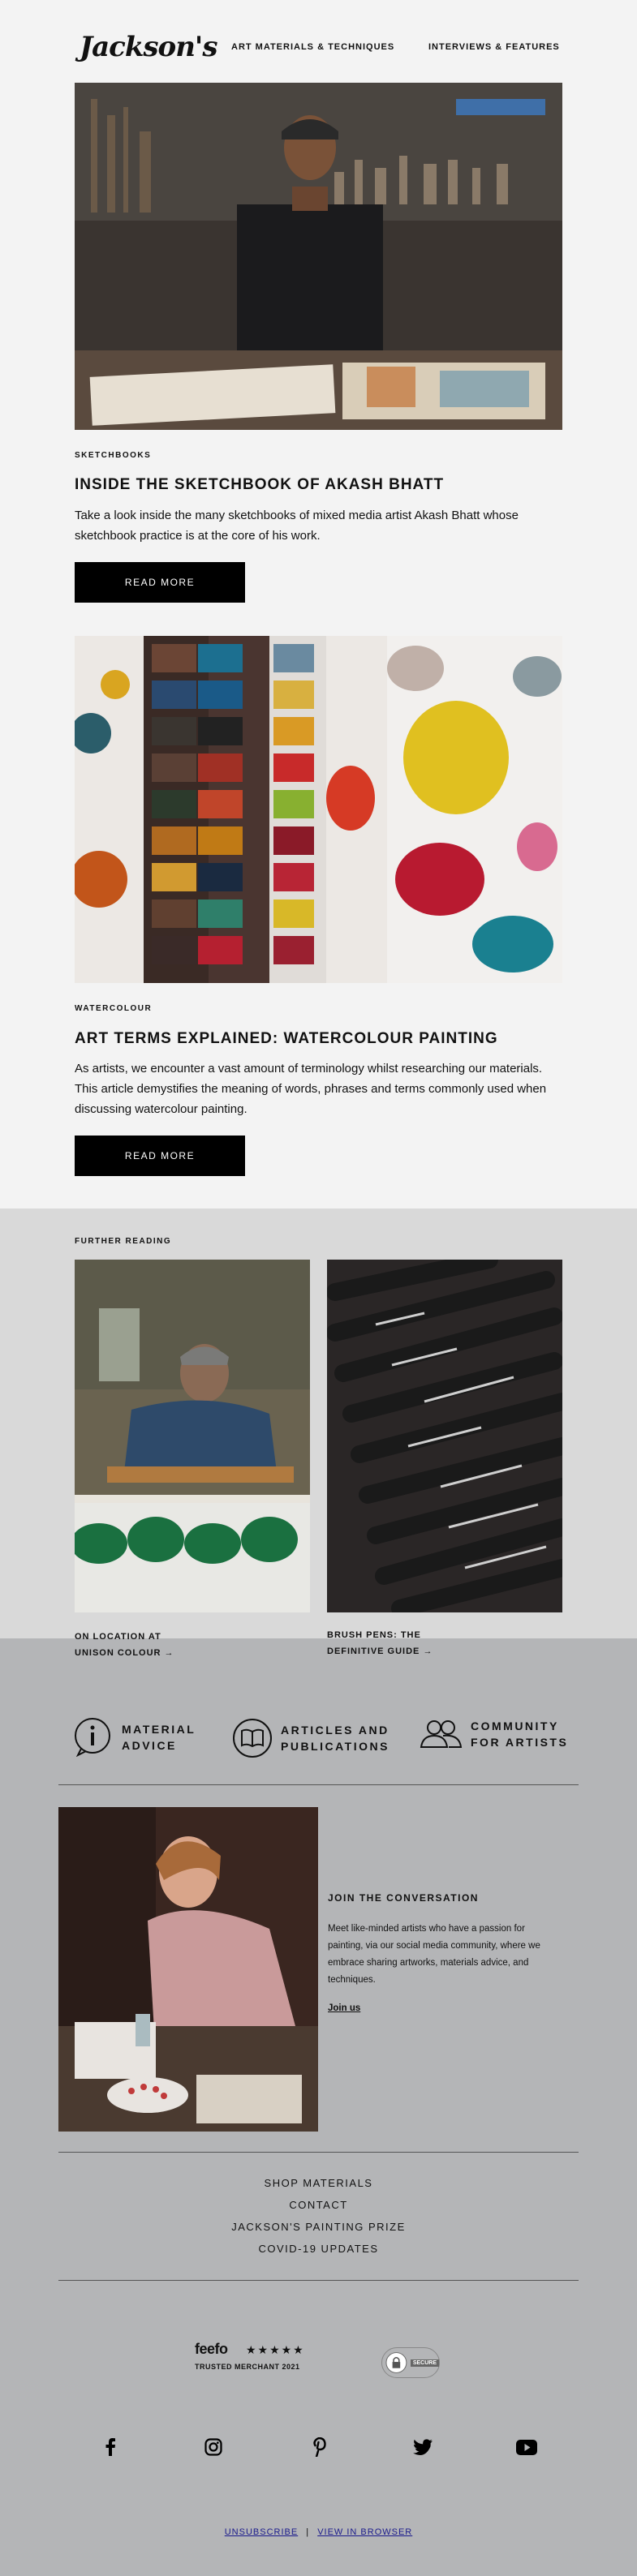 The height and width of the screenshot is (2576, 637). Describe the element at coordinates (396, 2362) in the screenshot. I see `lock-icon` at that location.